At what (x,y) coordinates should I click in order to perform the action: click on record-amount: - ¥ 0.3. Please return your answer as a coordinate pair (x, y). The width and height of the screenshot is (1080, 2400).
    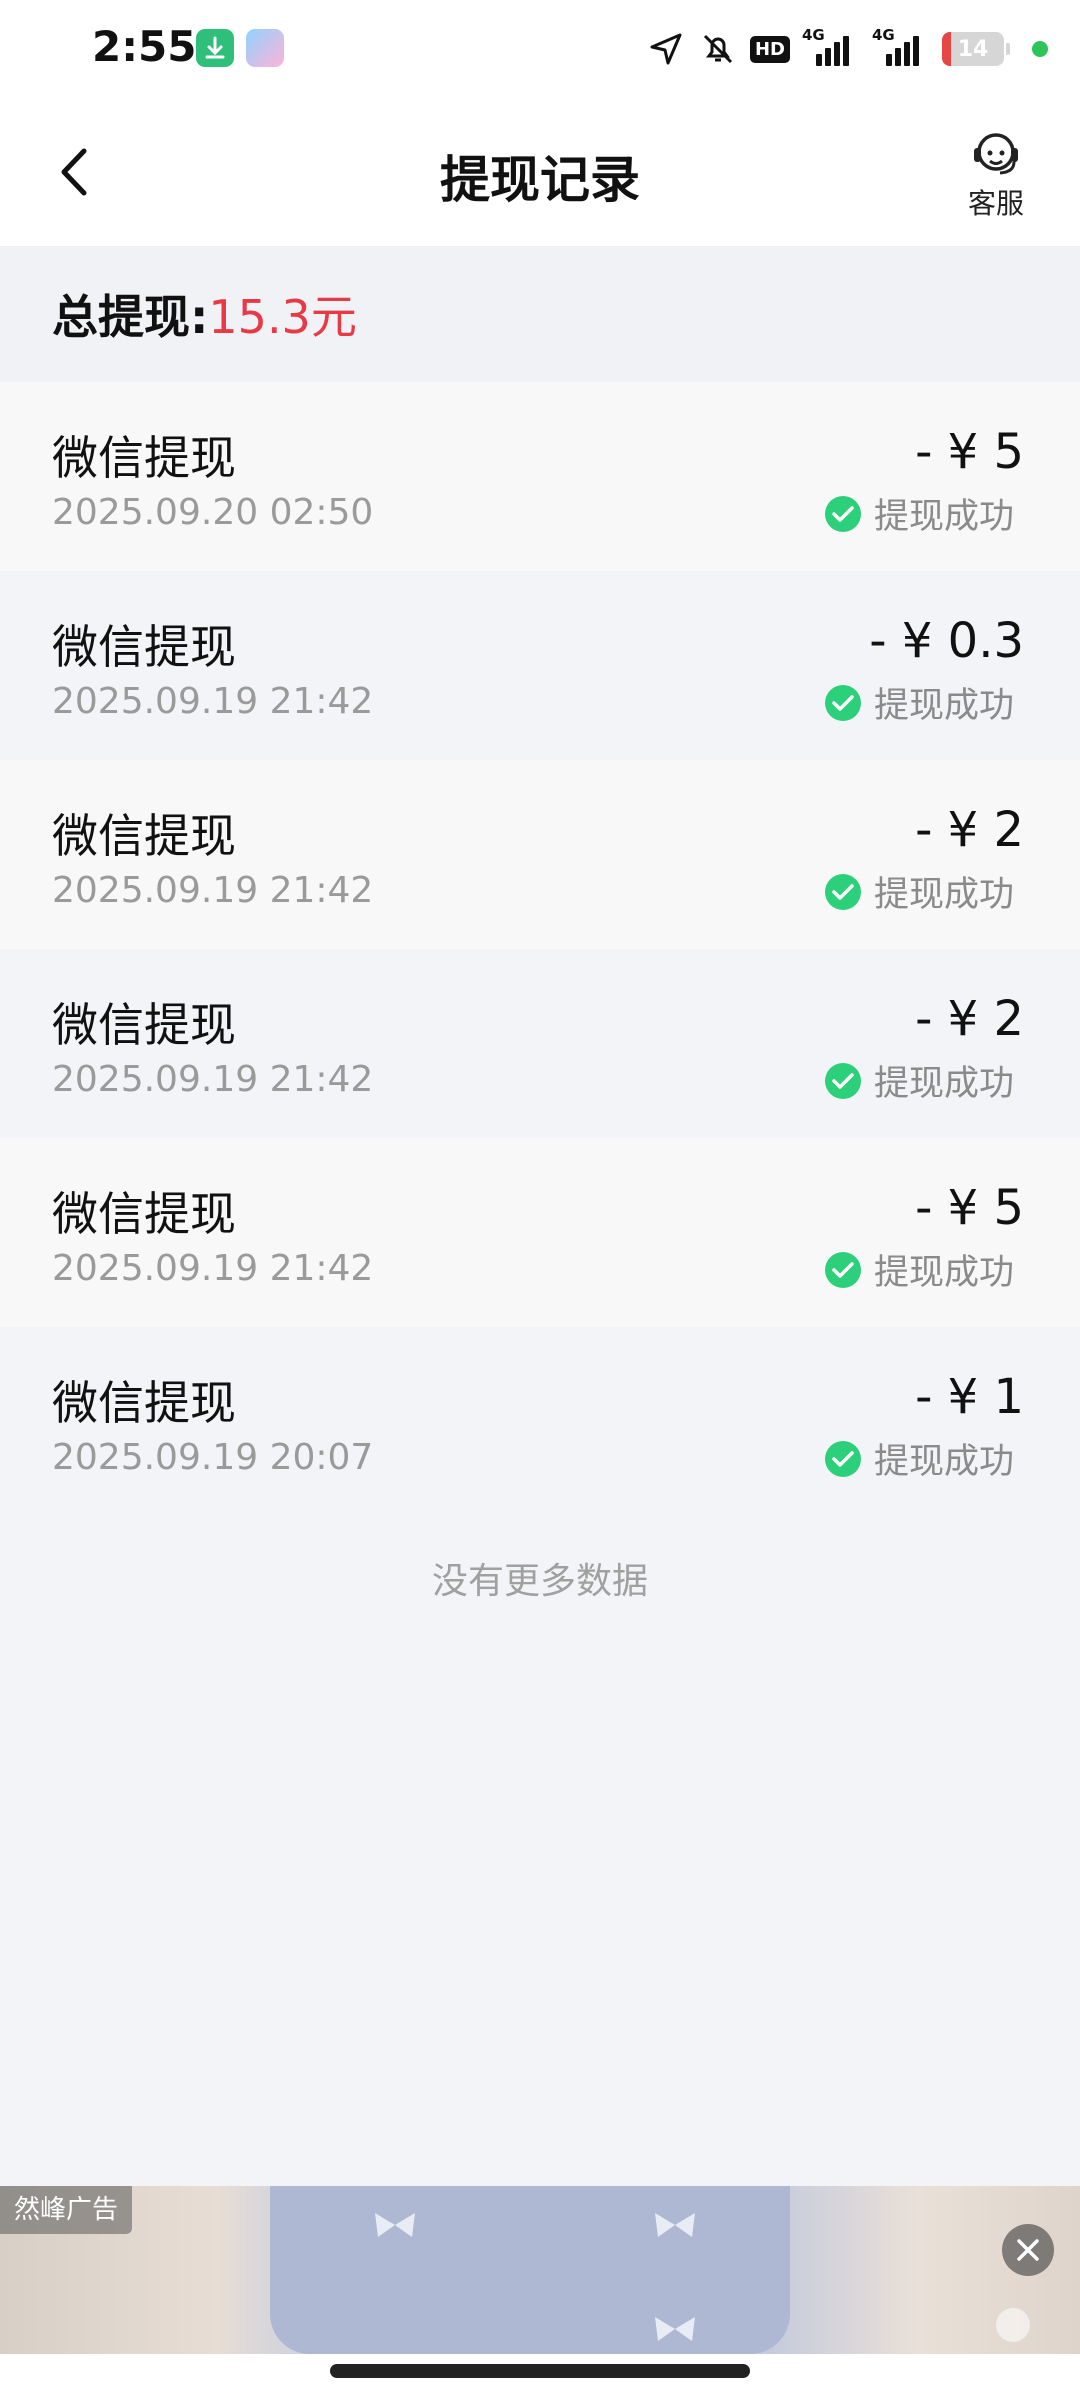
    Looking at the image, I should click on (946, 641).